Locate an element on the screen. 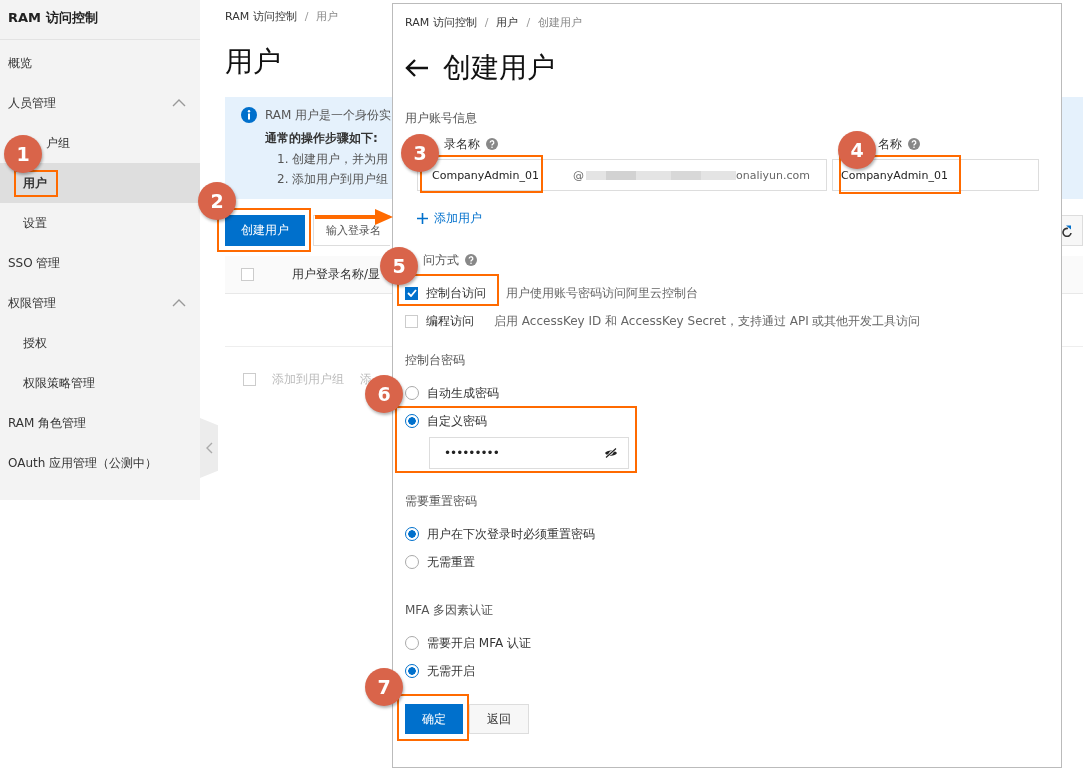 The image size is (1087, 773). chevron-left-icon is located at coordinates (209, 448).